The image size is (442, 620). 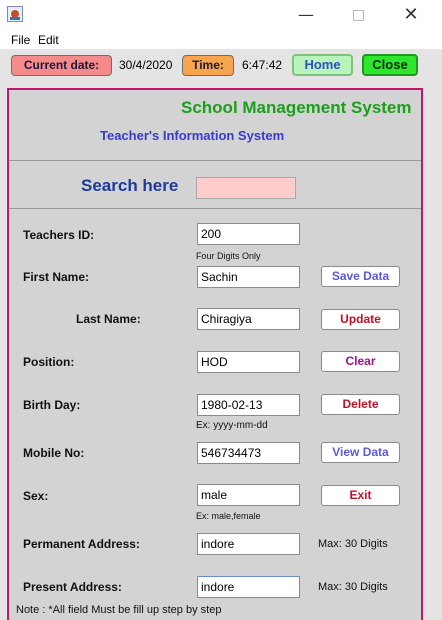 What do you see at coordinates (353, 587) in the screenshot?
I see `present-address-note: Max: 30 Digits` at bounding box center [353, 587].